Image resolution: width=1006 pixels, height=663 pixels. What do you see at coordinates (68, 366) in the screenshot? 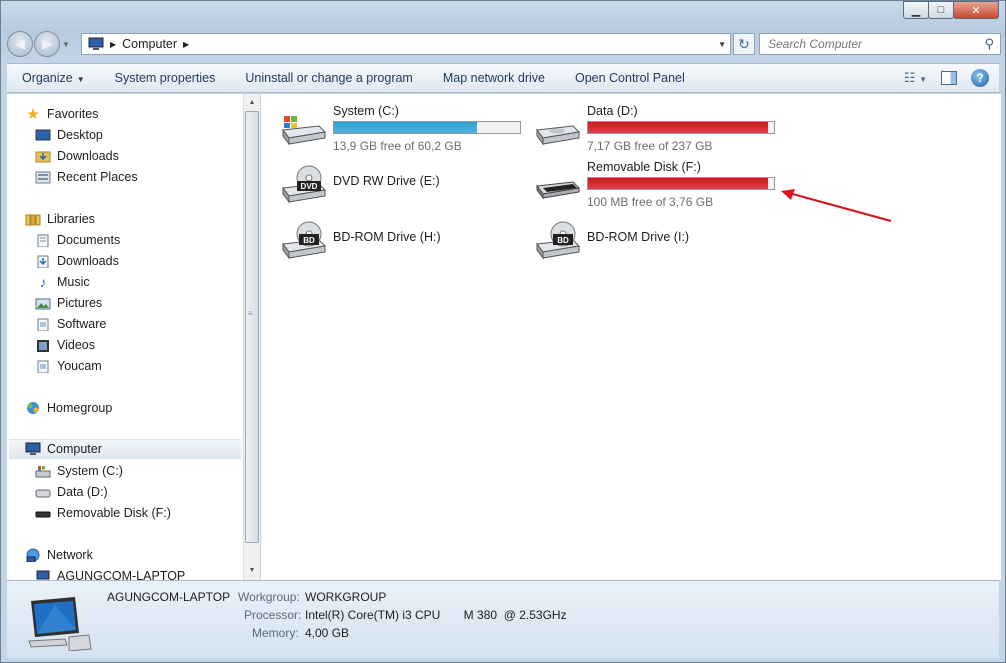
I see `nav-youcam: Youcam` at bounding box center [68, 366].